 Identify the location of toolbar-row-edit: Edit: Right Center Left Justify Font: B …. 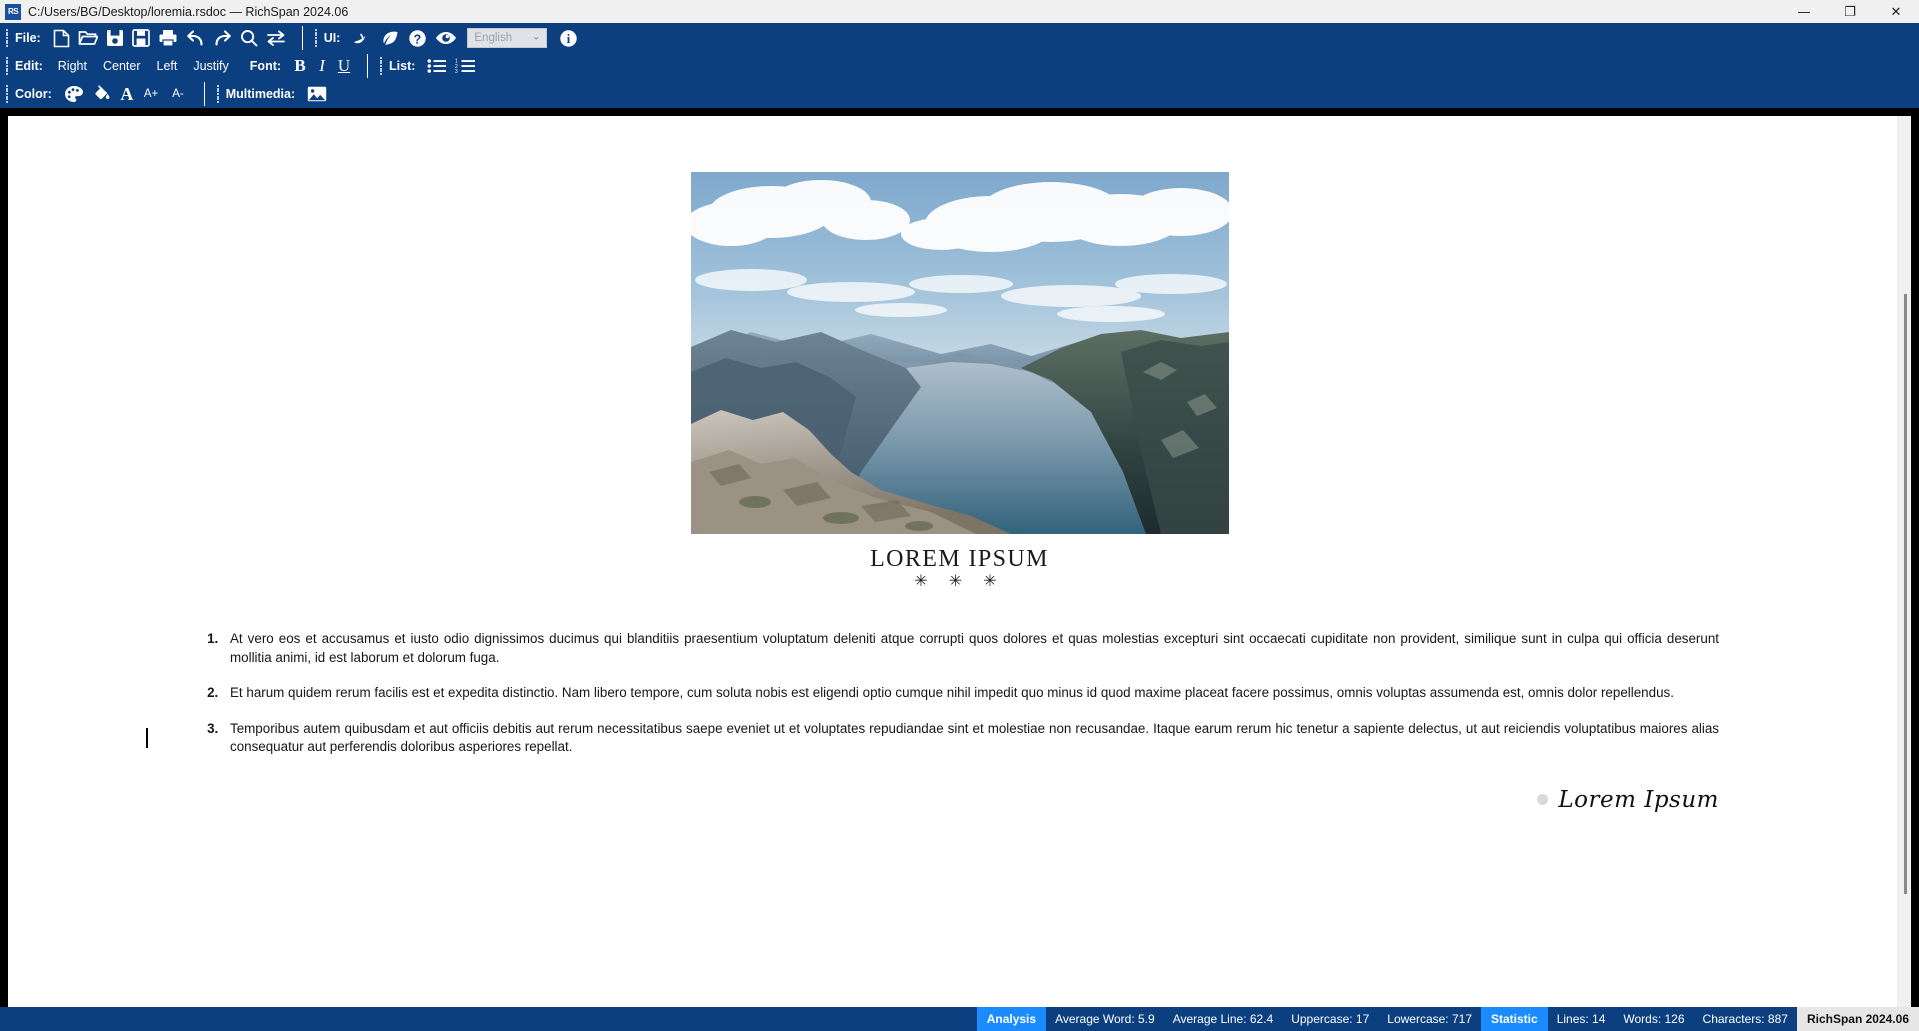
(959, 66).